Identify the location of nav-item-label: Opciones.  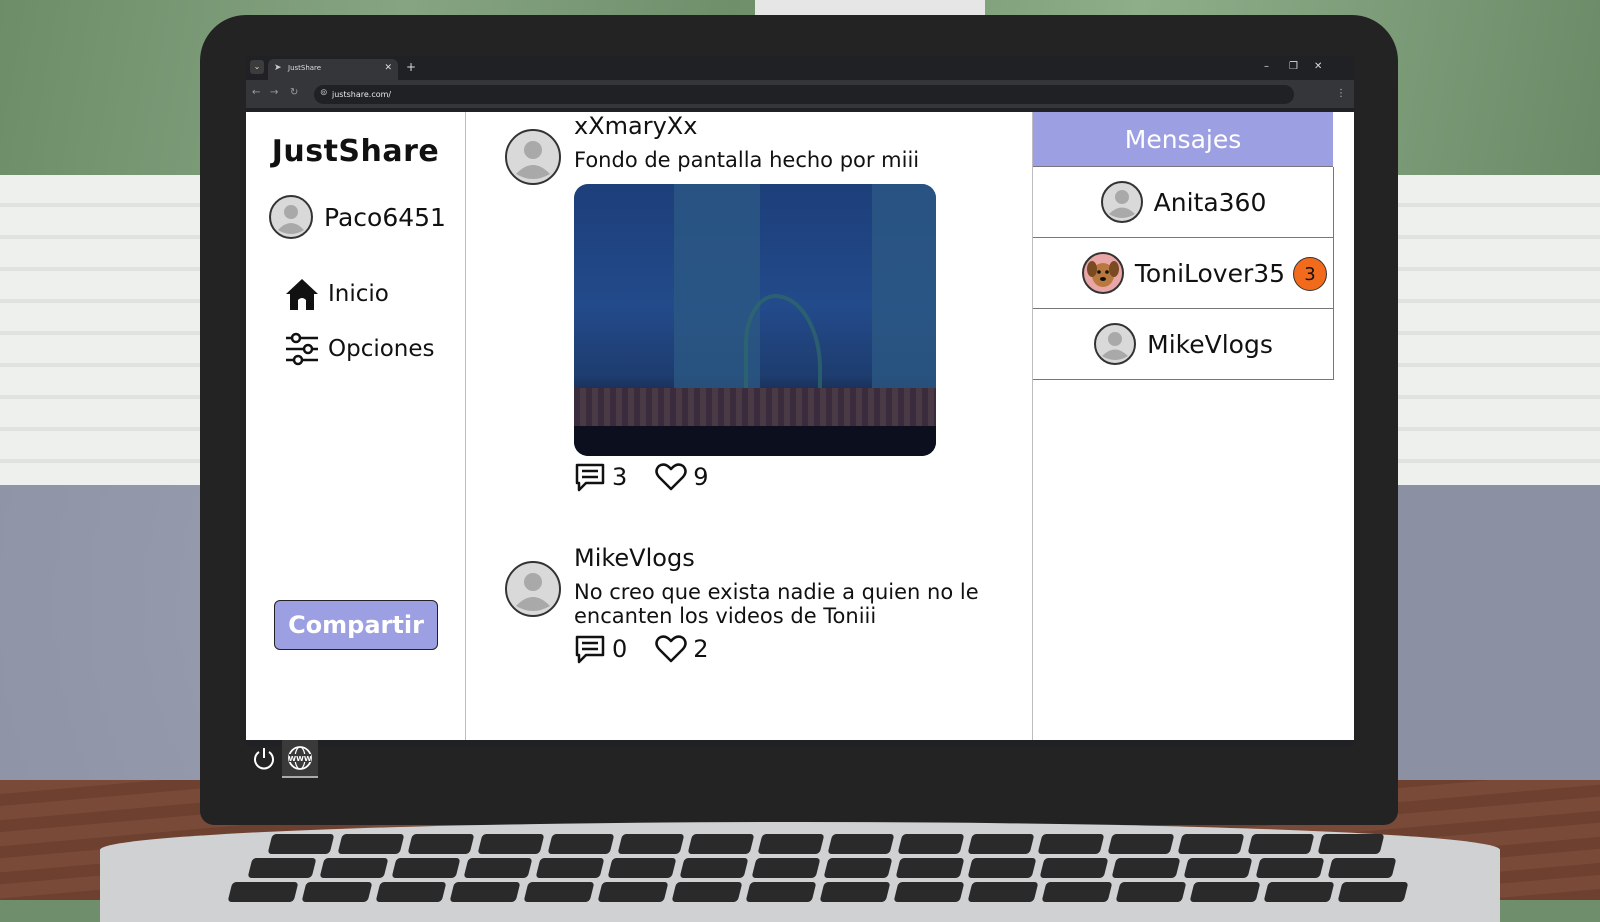
(381, 349).